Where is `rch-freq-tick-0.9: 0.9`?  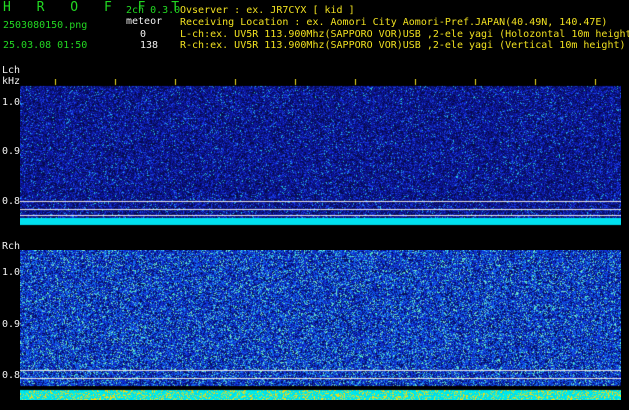
rch-freq-tick-0.9: 0.9 is located at coordinates (11, 324).